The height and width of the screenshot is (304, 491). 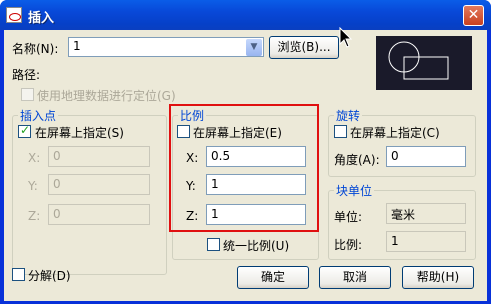 I want to click on uniform-scale-label: 统一比例(U), so click(x=256, y=246).